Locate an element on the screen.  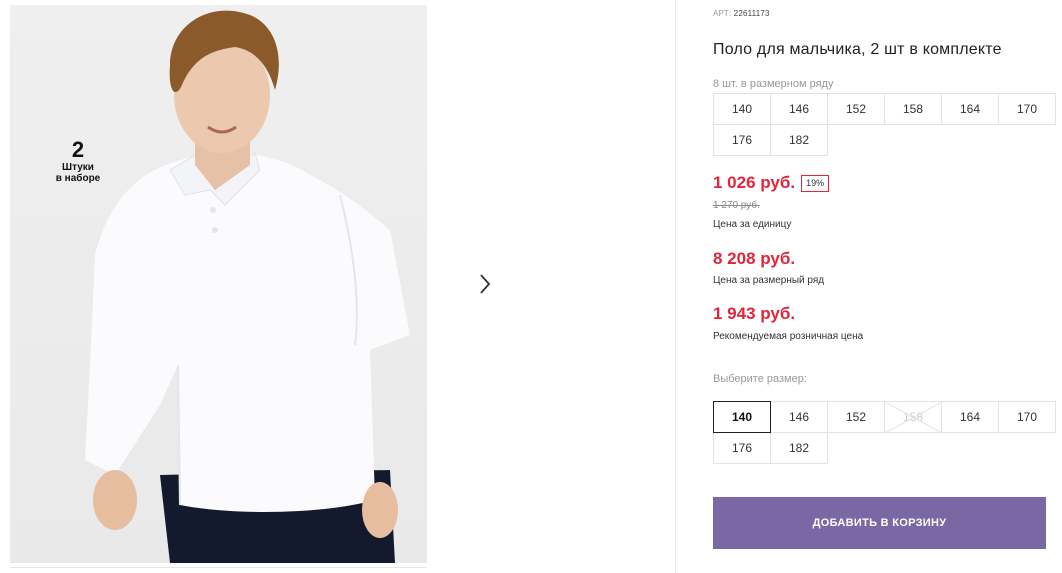
range-size-152: 152 is located at coordinates (856, 109).